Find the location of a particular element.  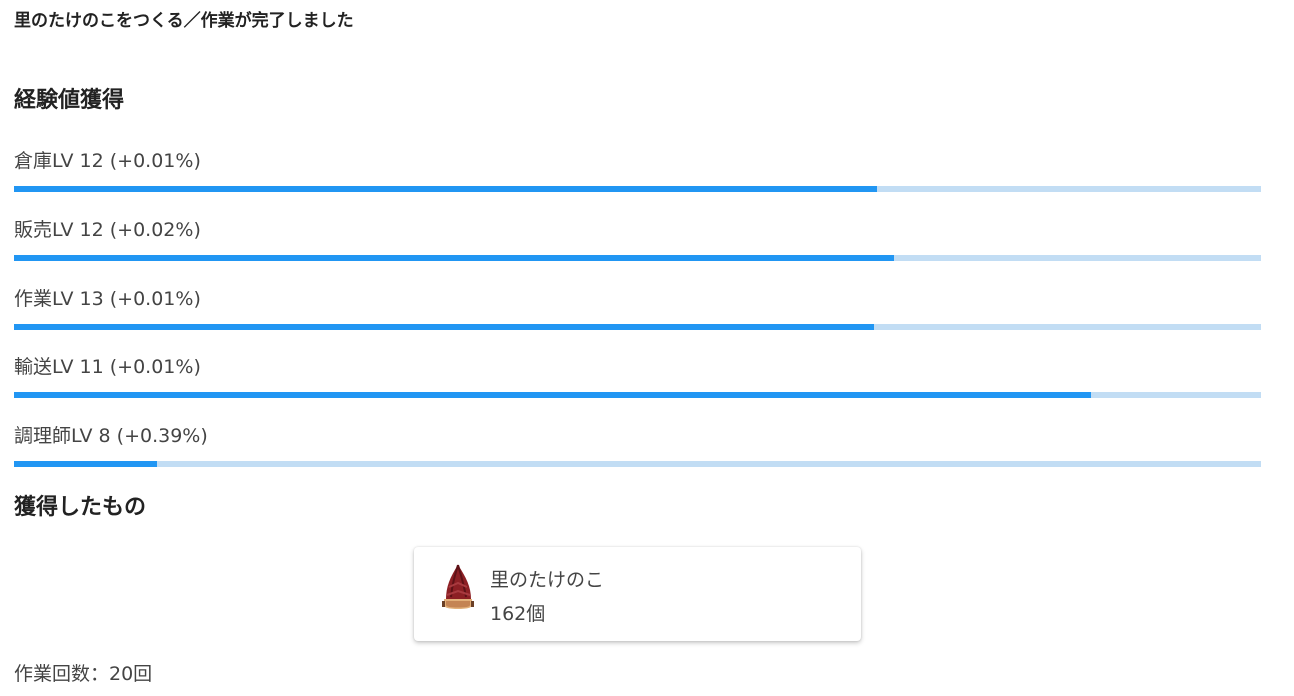

skill-label: 作業LV 13 (+0.01%) is located at coordinates (107, 299).